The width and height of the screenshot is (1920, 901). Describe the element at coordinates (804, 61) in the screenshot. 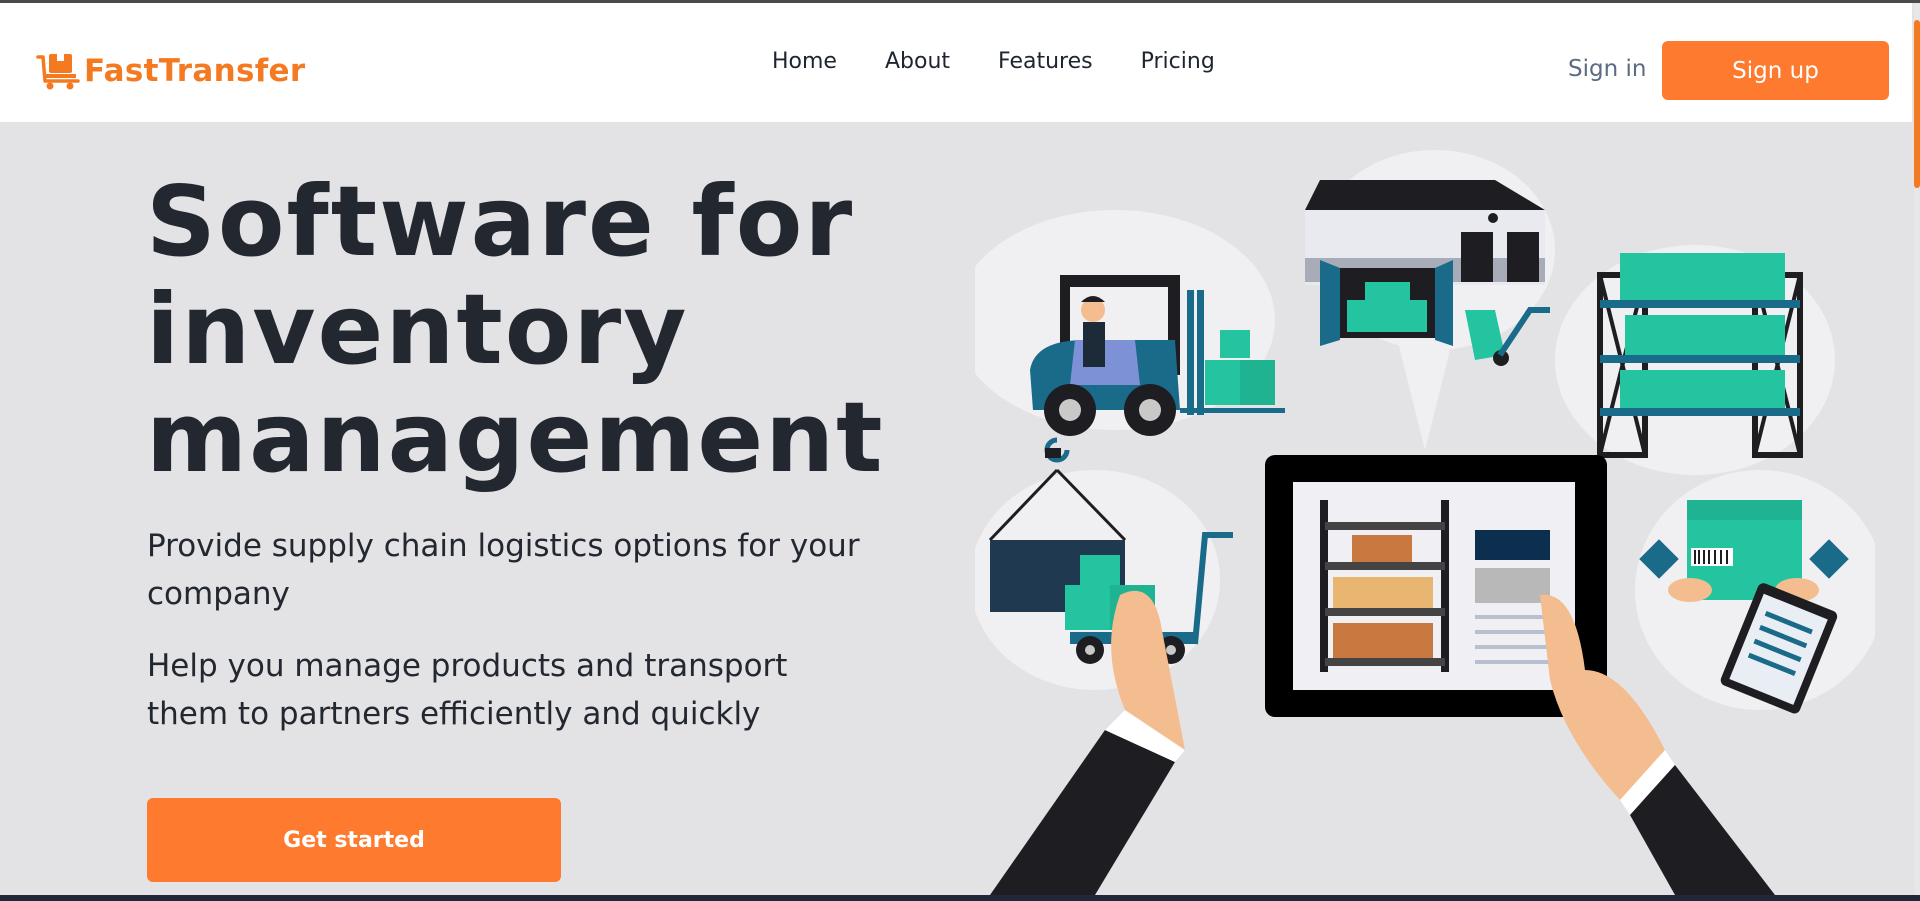

I see `nav-home: Home` at that location.